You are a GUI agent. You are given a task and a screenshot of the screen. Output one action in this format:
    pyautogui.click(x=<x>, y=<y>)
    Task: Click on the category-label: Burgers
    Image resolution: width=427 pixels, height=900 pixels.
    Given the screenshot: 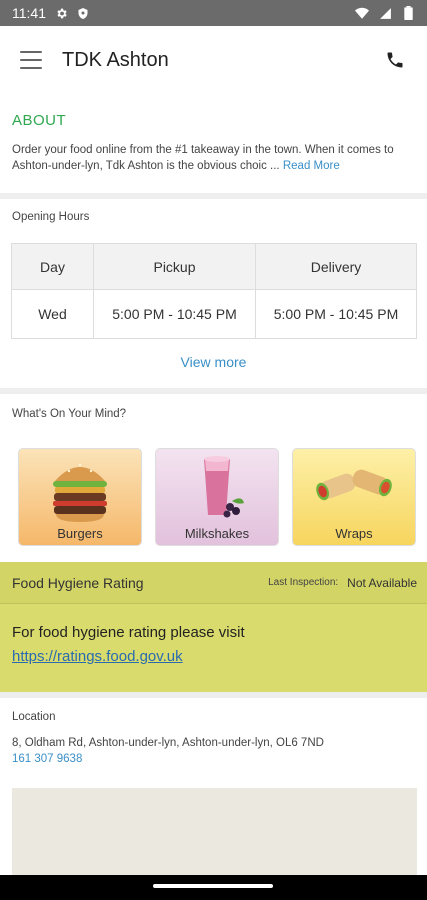 What is the action you would take?
    pyautogui.click(x=80, y=533)
    